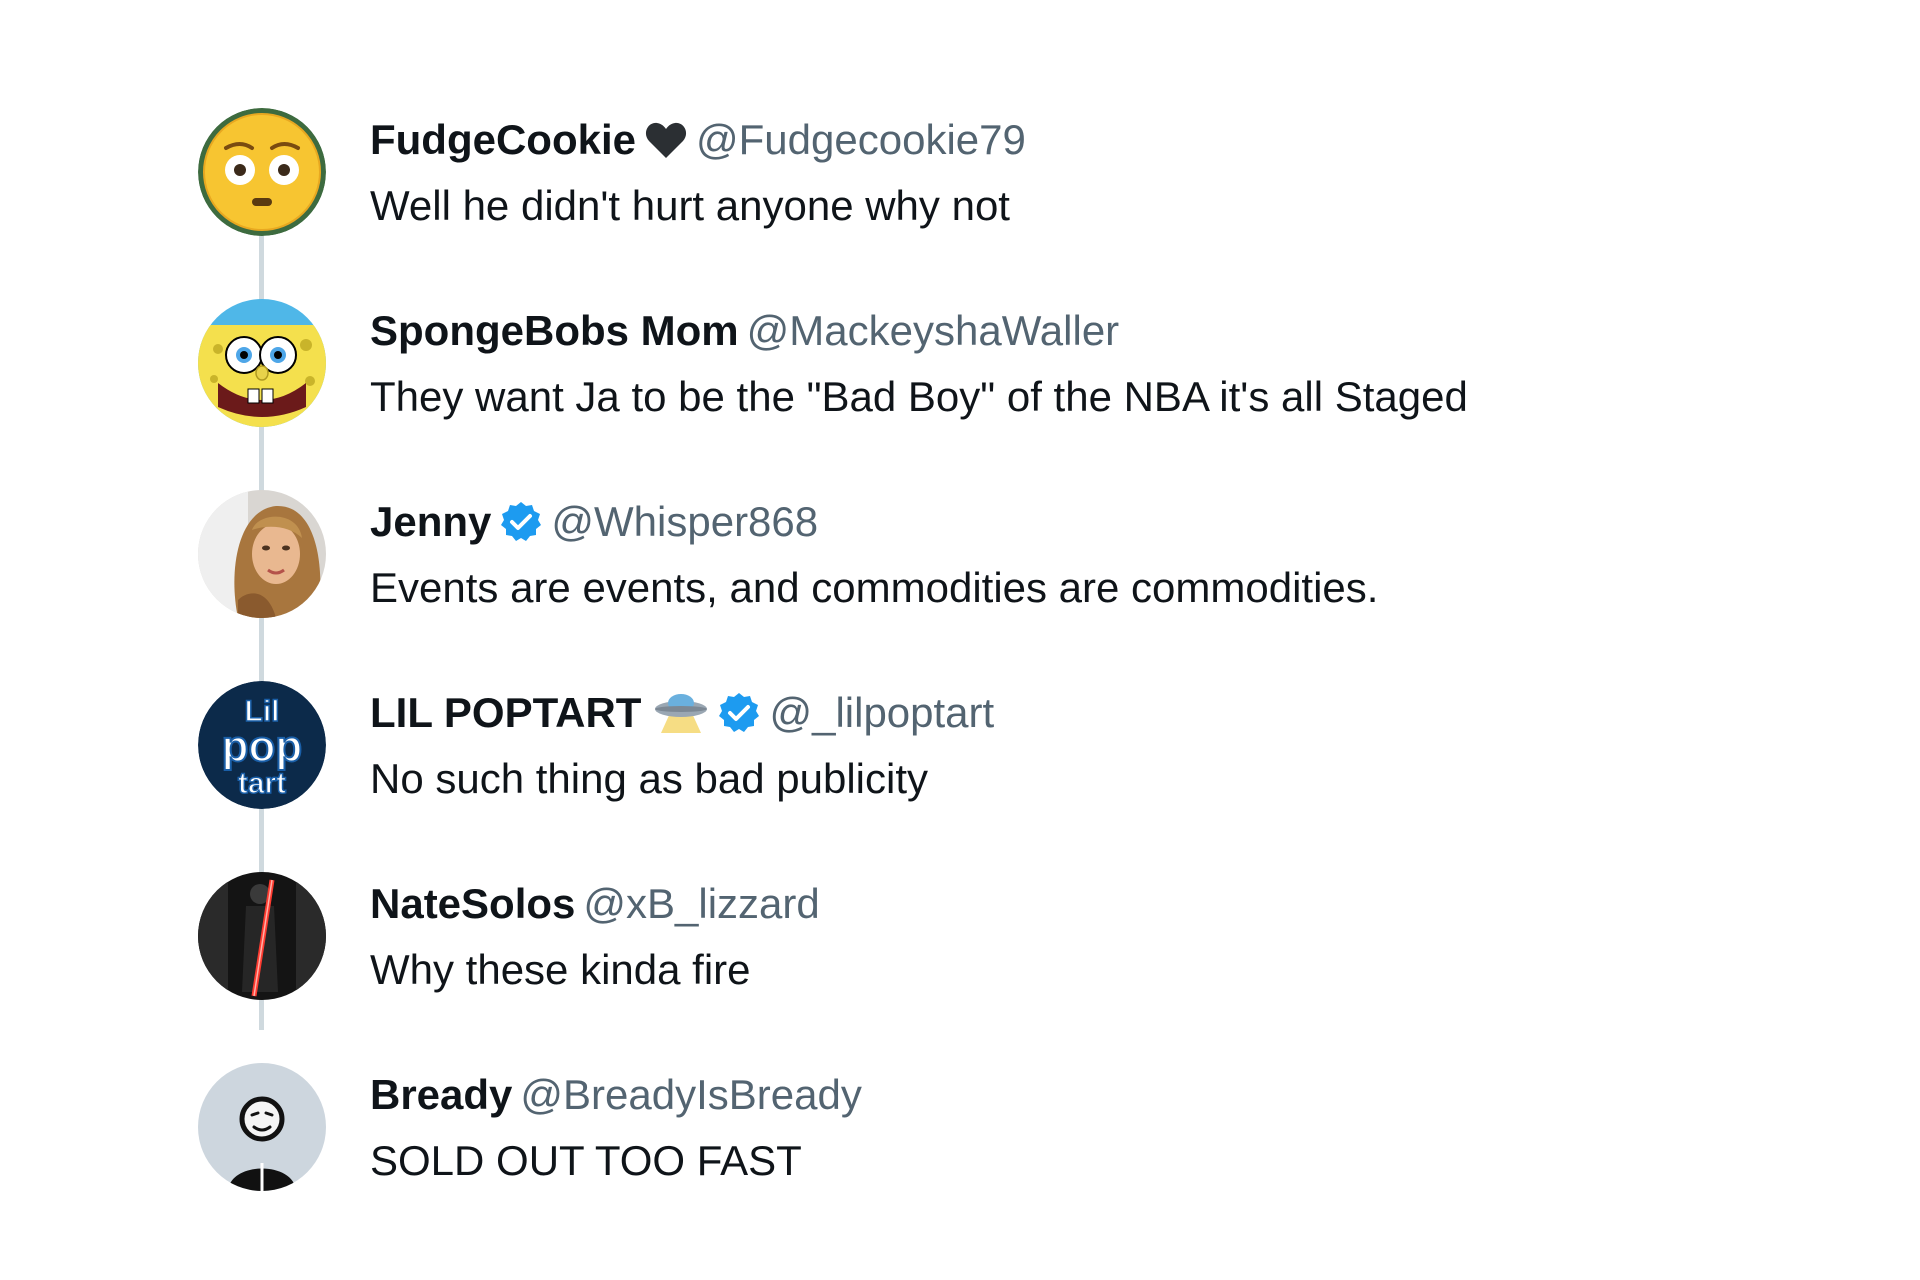  I want to click on display-name: SpongeBobs Mom, so click(554, 331).